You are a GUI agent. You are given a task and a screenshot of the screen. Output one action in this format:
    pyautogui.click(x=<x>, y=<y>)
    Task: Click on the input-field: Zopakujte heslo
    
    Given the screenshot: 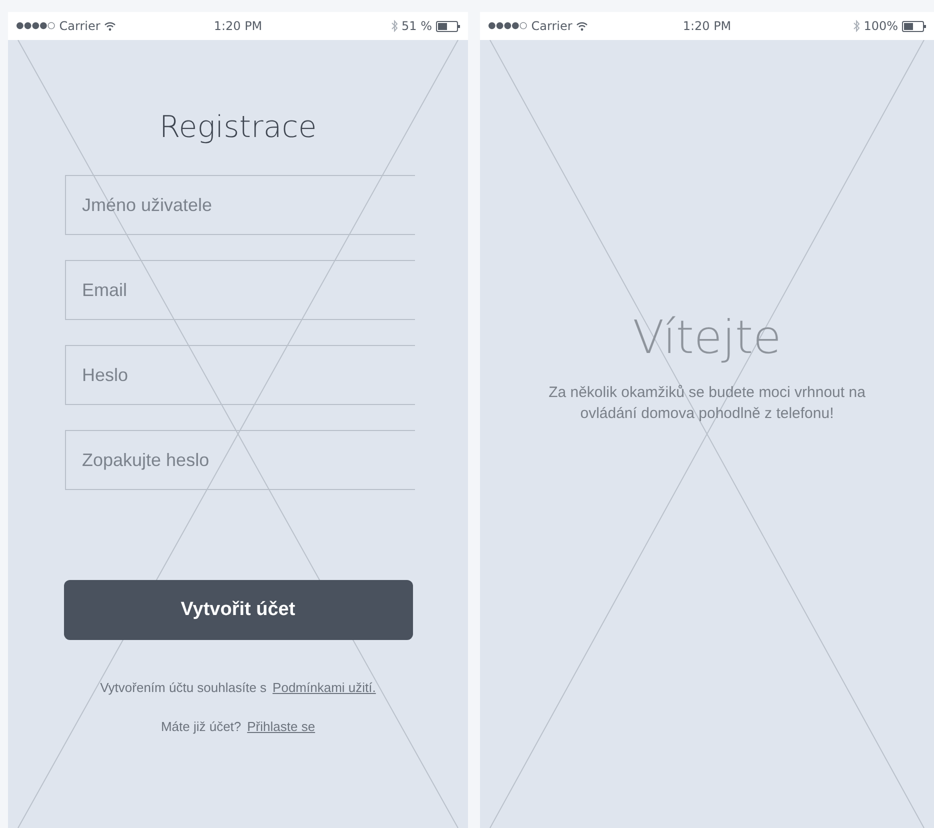 What is the action you would take?
    pyautogui.click(x=240, y=460)
    